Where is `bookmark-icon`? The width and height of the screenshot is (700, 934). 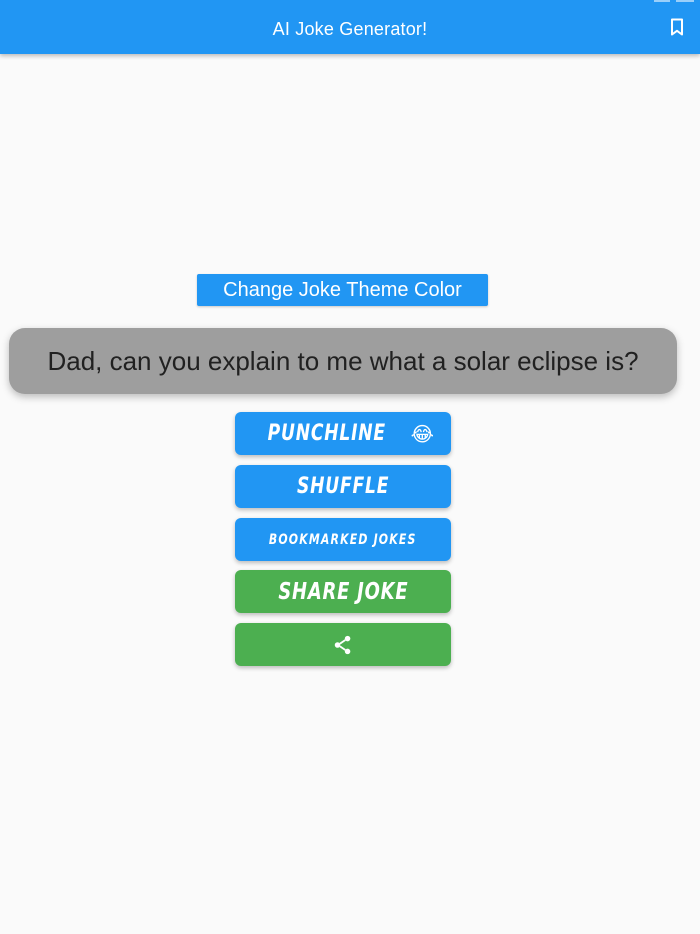 bookmark-icon is located at coordinates (677, 29).